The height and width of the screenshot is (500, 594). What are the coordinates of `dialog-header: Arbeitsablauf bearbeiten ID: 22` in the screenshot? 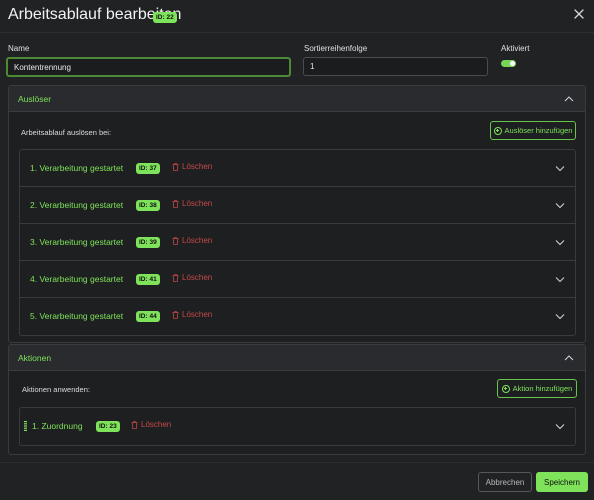 It's located at (297, 16).